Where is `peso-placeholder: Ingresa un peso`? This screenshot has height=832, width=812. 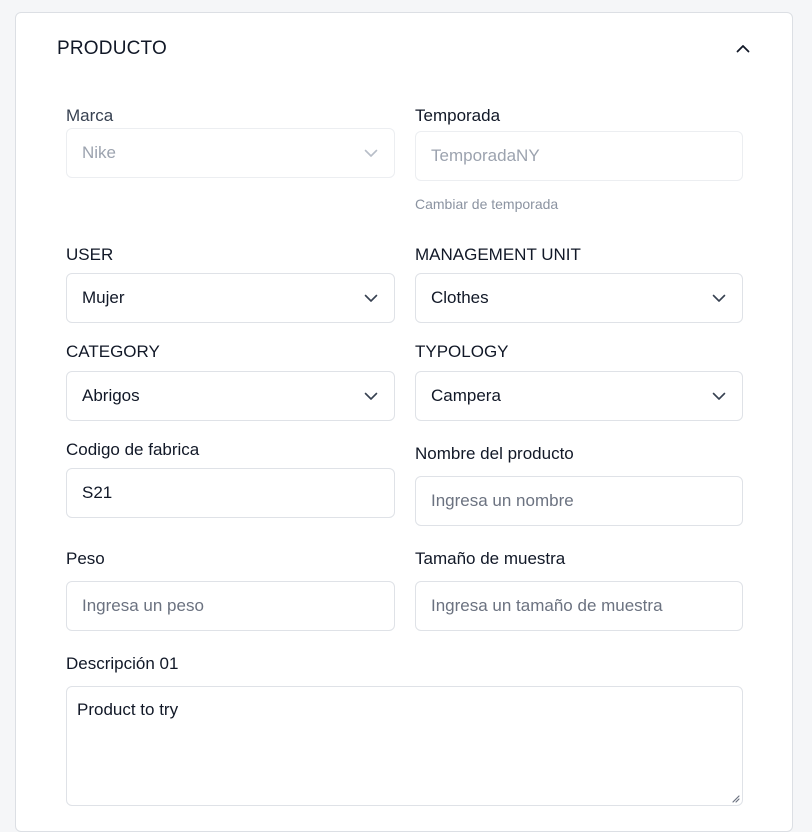
peso-placeholder: Ingresa un peso is located at coordinates (143, 605).